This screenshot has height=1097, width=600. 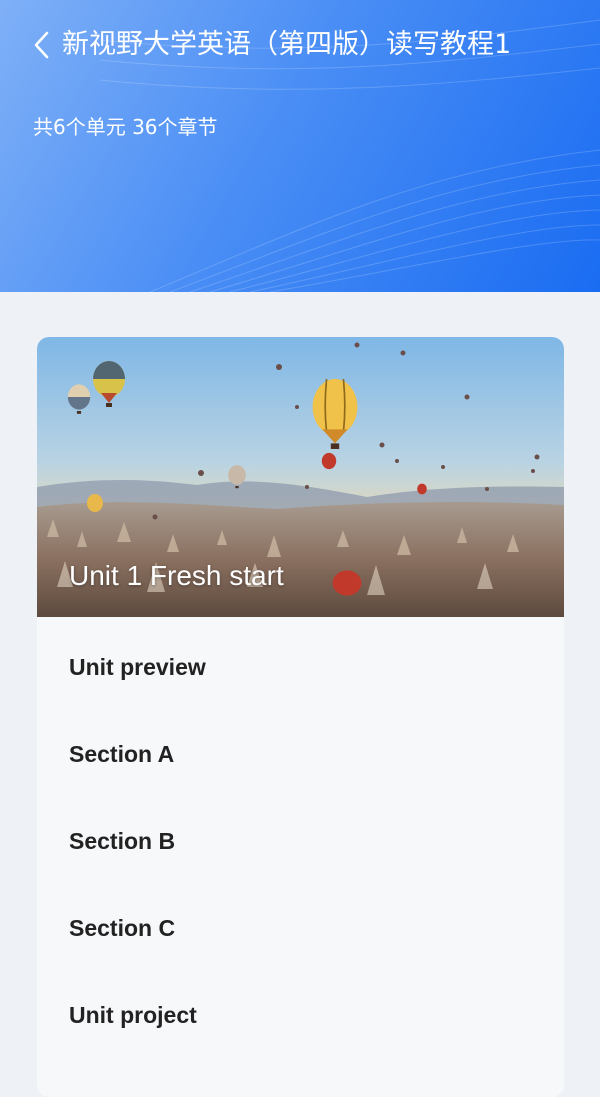 What do you see at coordinates (133, 1015) in the screenshot?
I see `chapter-label: Unit project` at bounding box center [133, 1015].